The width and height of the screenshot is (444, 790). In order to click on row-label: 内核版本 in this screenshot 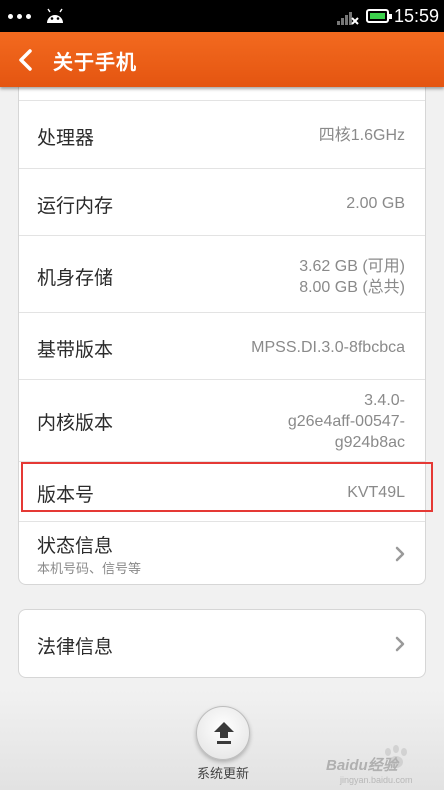, I will do `click(75, 423)`.